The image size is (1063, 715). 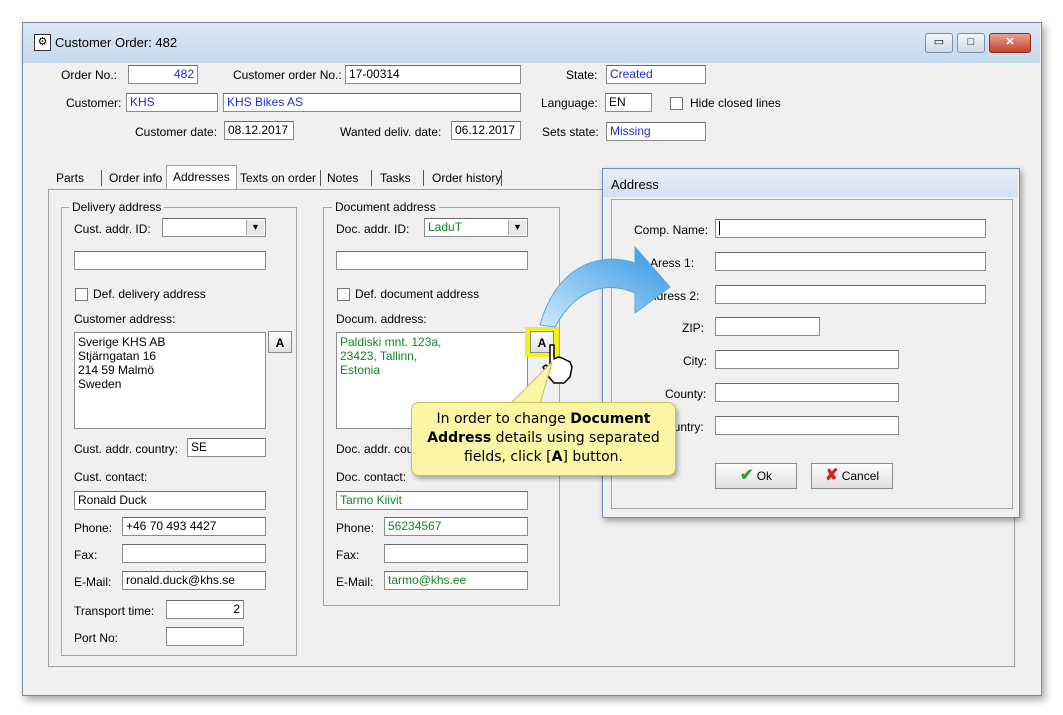 What do you see at coordinates (850, 228) in the screenshot?
I see `comp-name-field` at bounding box center [850, 228].